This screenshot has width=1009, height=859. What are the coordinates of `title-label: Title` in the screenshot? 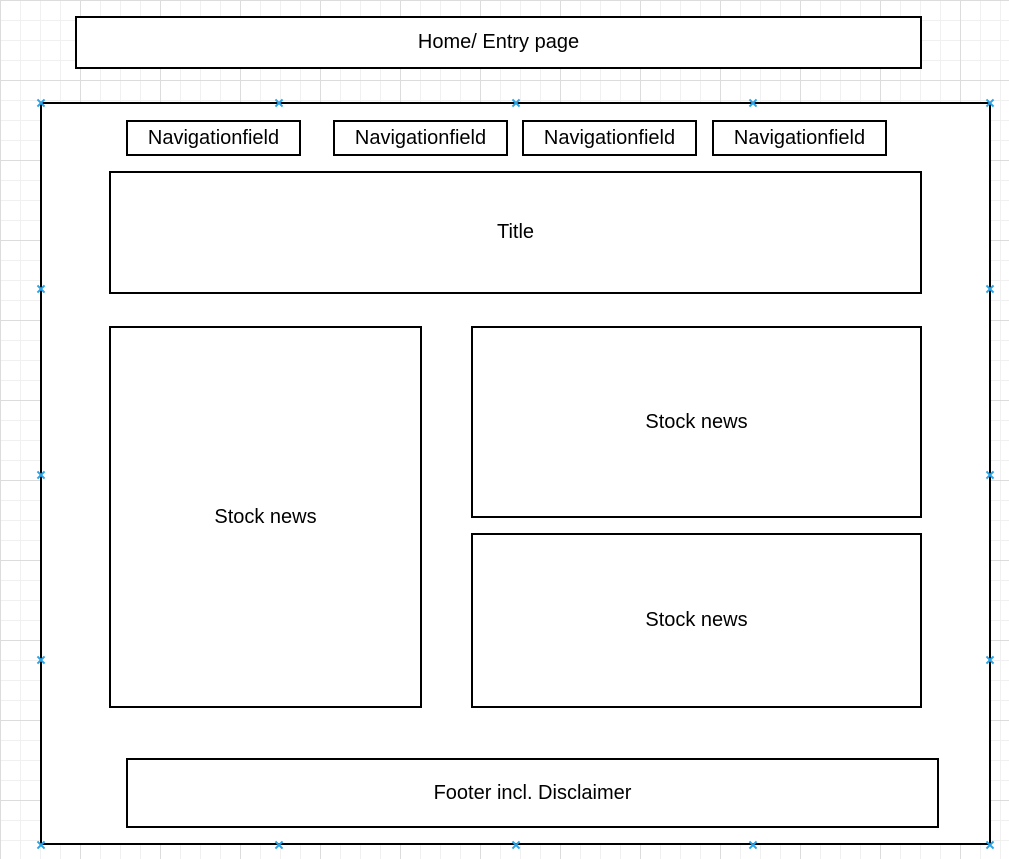 It's located at (515, 232).